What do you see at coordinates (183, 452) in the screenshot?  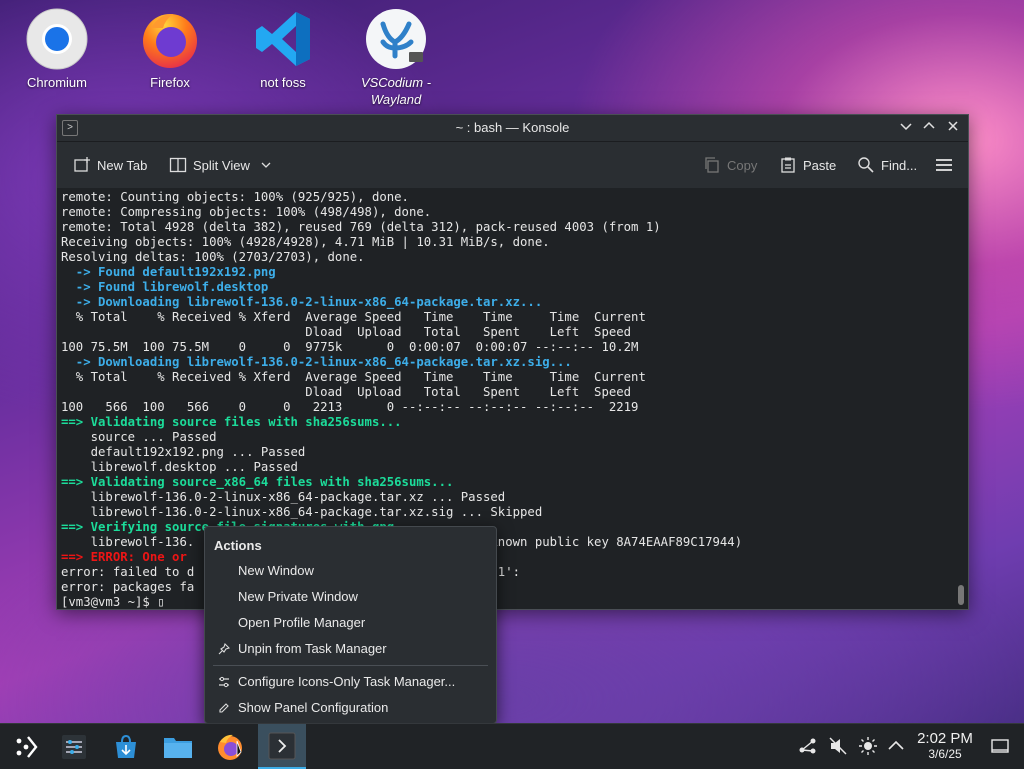 I see `terminal-line: default192x192.png ... Passed` at bounding box center [183, 452].